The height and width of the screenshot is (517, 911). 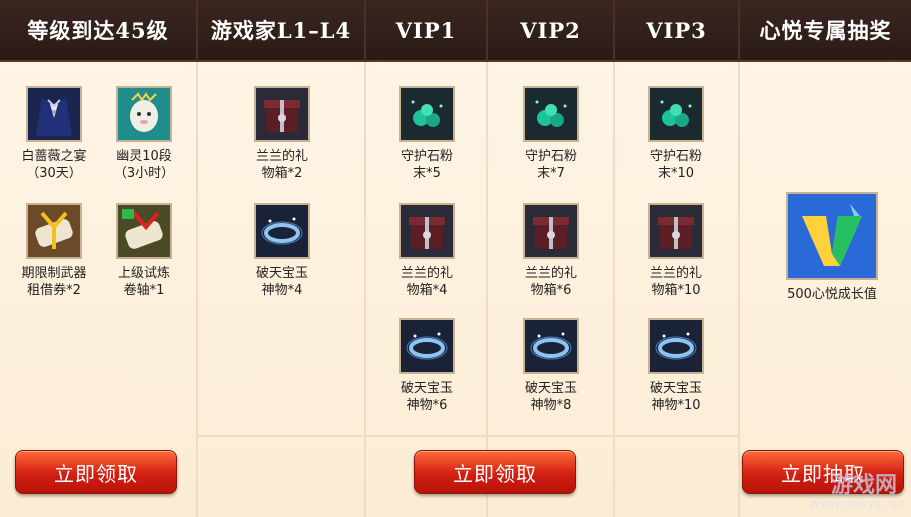 What do you see at coordinates (54, 114) in the screenshot?
I see `suit-icon` at bounding box center [54, 114].